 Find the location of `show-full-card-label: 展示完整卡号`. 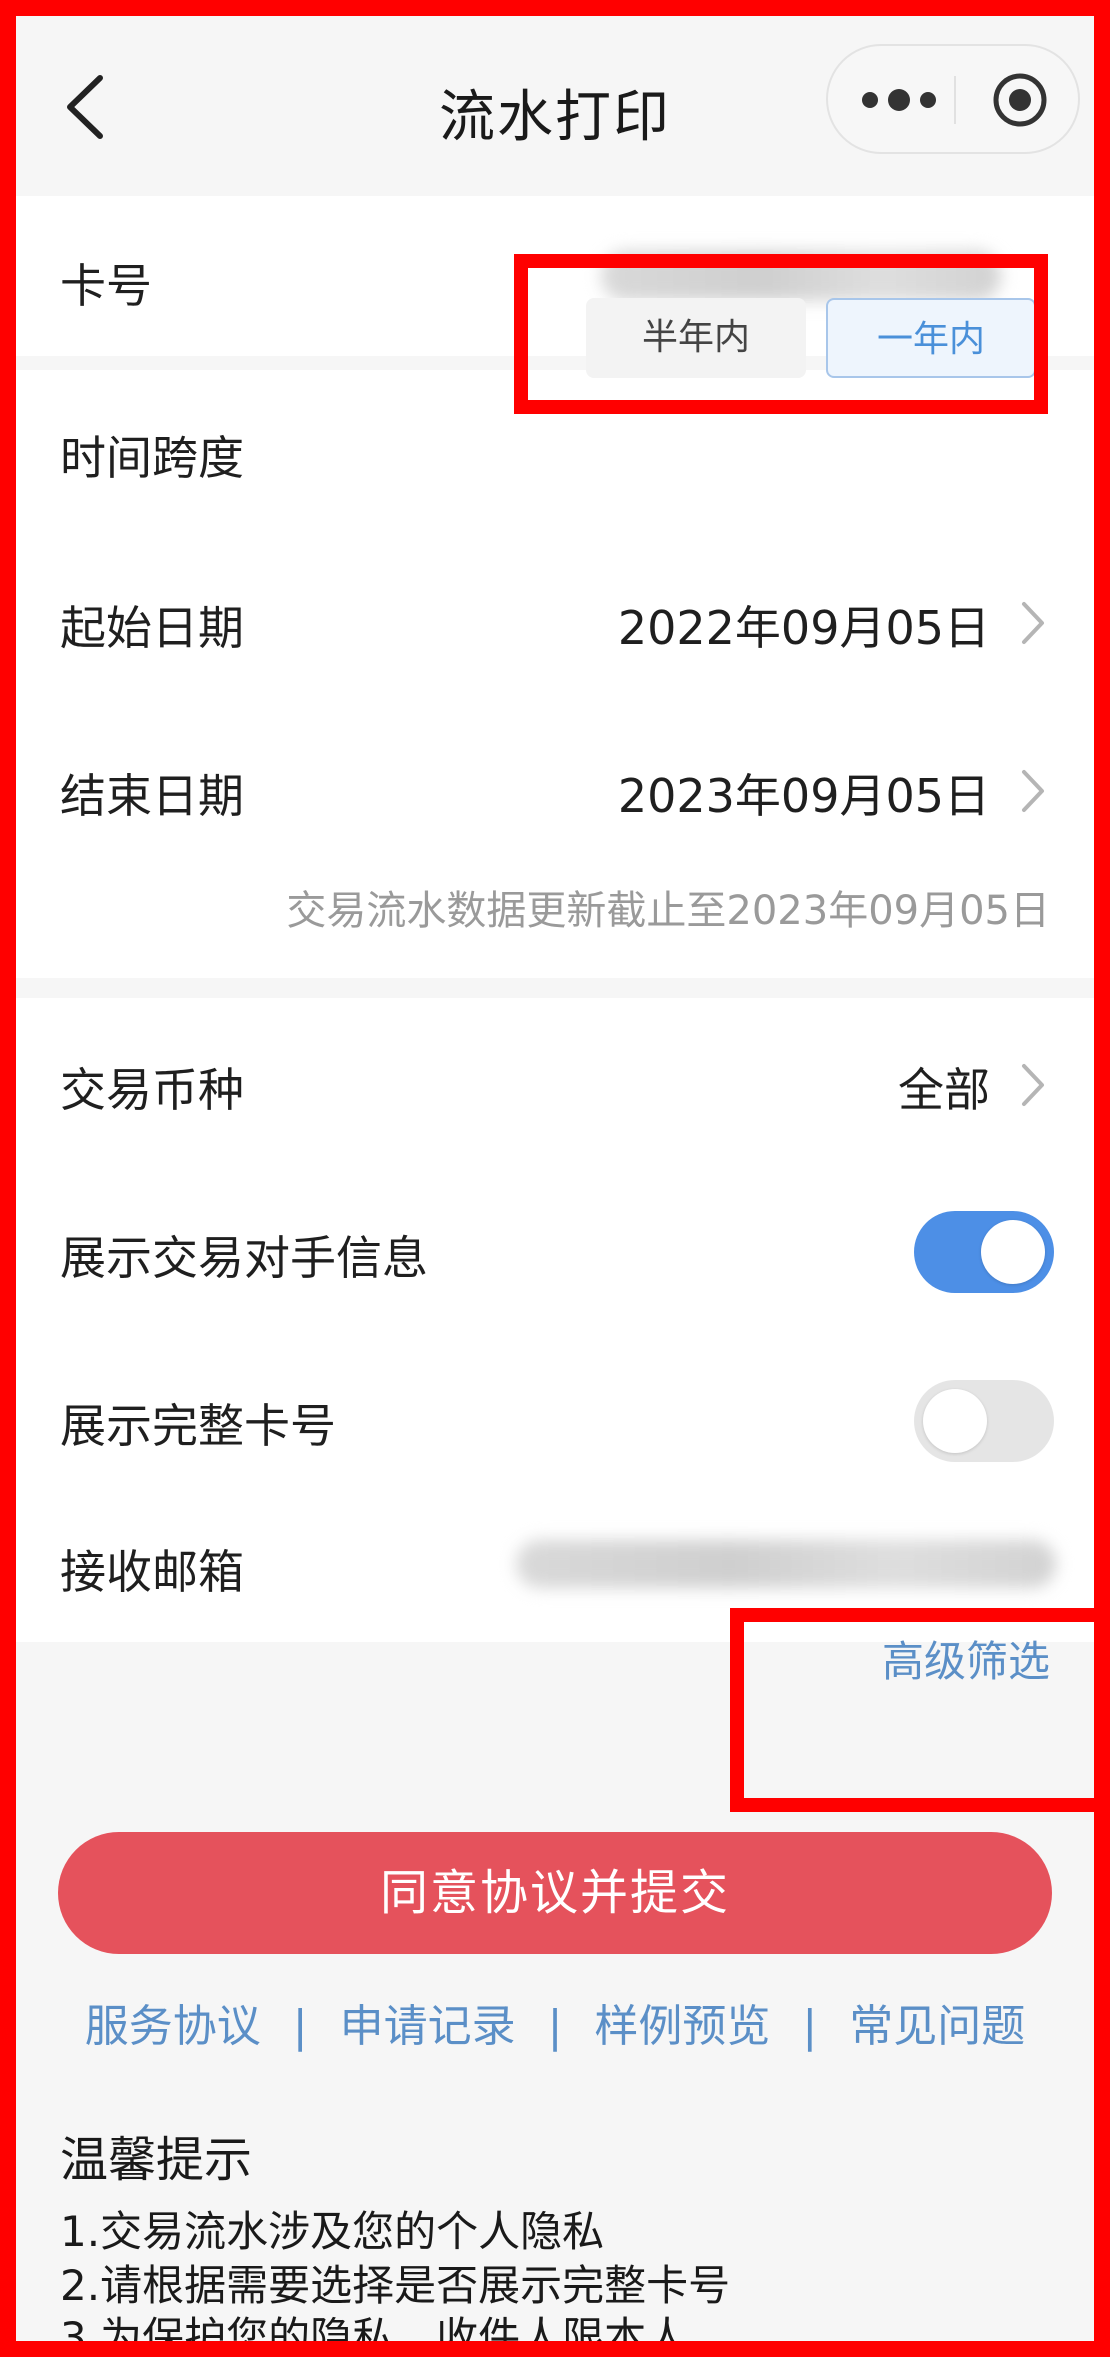

show-full-card-label: 展示完整卡号 is located at coordinates (198, 1426).